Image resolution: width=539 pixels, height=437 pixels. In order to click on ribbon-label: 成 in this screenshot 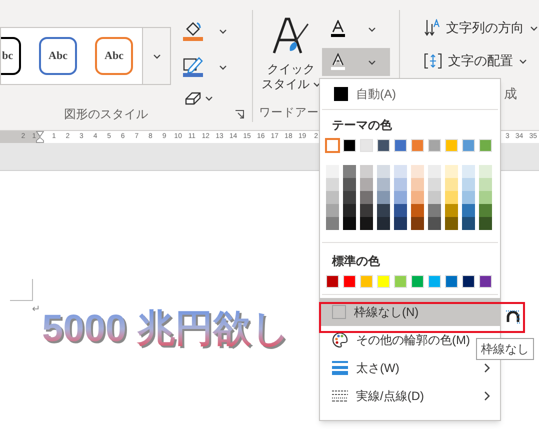, I will do `click(511, 94)`.